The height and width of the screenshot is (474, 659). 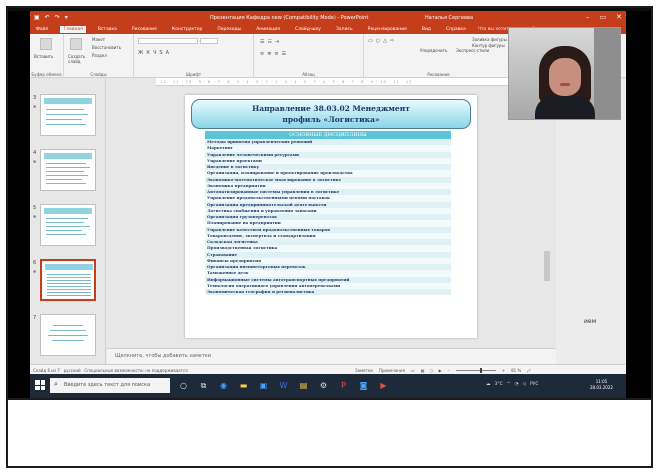 I want to click on slideshow-view-icon: ▶, so click(x=440, y=370).